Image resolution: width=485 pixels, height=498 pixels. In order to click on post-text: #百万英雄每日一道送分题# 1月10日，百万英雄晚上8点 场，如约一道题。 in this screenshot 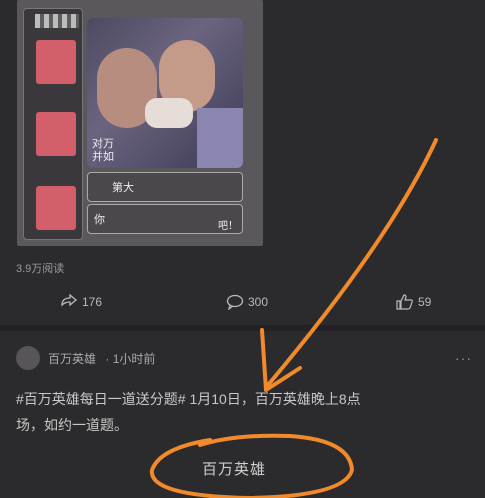, I will do `click(243, 412)`.